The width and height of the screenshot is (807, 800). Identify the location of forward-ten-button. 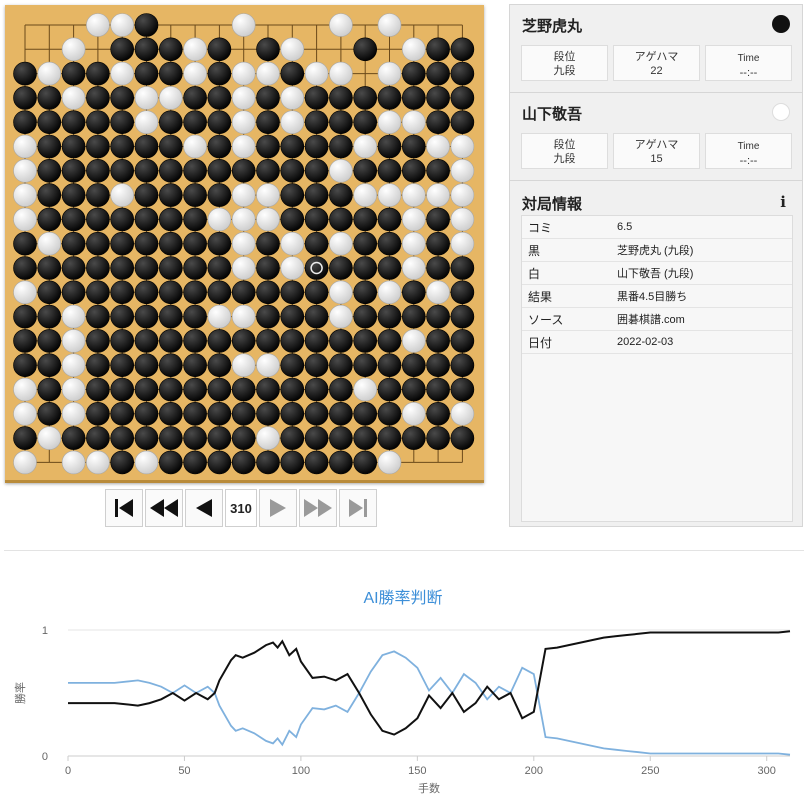
(318, 508).